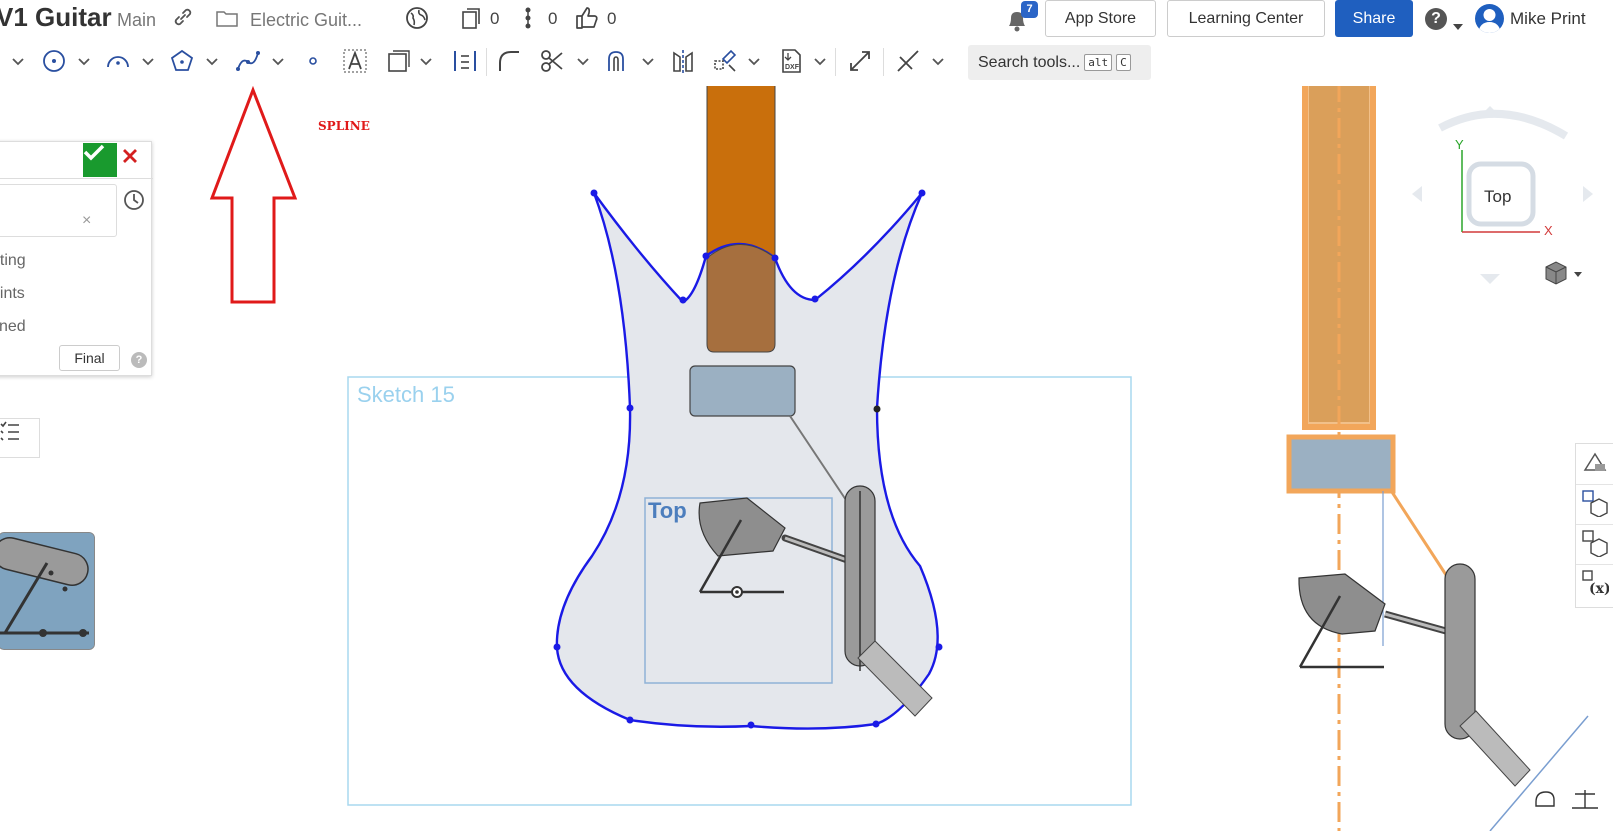  I want to click on like-icon, so click(587, 21).